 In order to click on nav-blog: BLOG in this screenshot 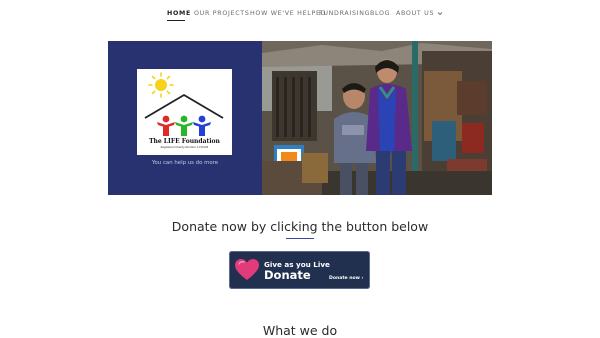, I will do `click(380, 13)`.